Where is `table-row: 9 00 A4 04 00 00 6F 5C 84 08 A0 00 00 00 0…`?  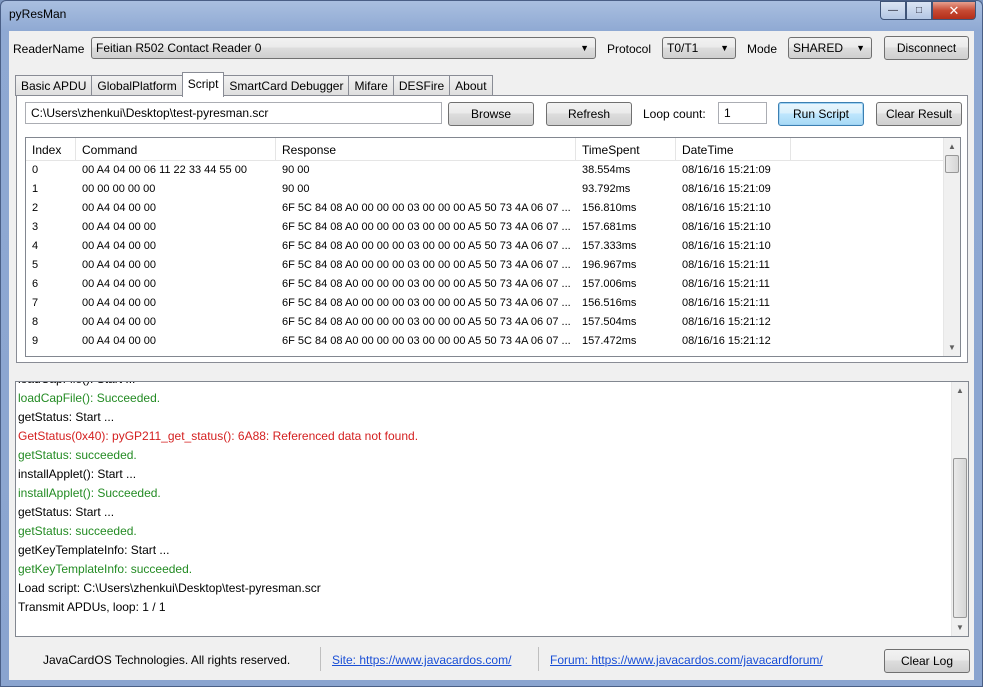
table-row: 9 00 A4 04 00 00 6F 5C 84 08 A0 00 00 00 0… is located at coordinates (493, 341).